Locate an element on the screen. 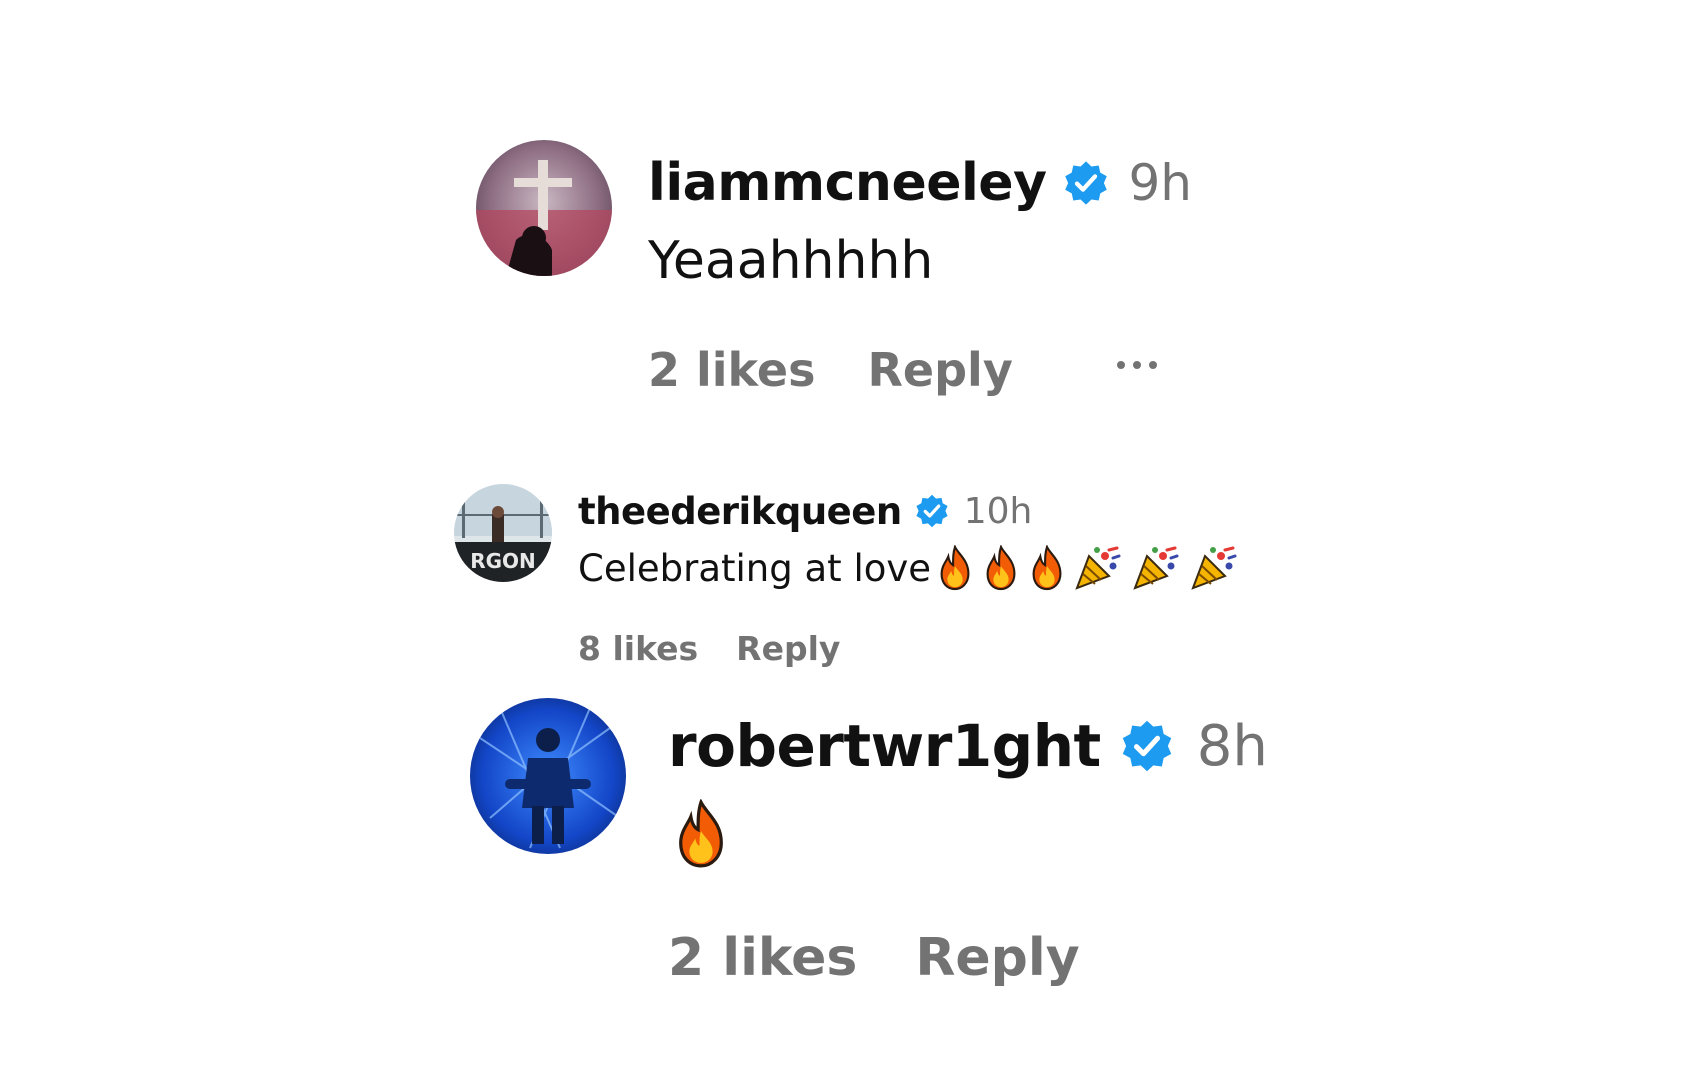 This screenshot has height=1080, width=1700. verified-badge-icon is located at coordinates (1147, 746).